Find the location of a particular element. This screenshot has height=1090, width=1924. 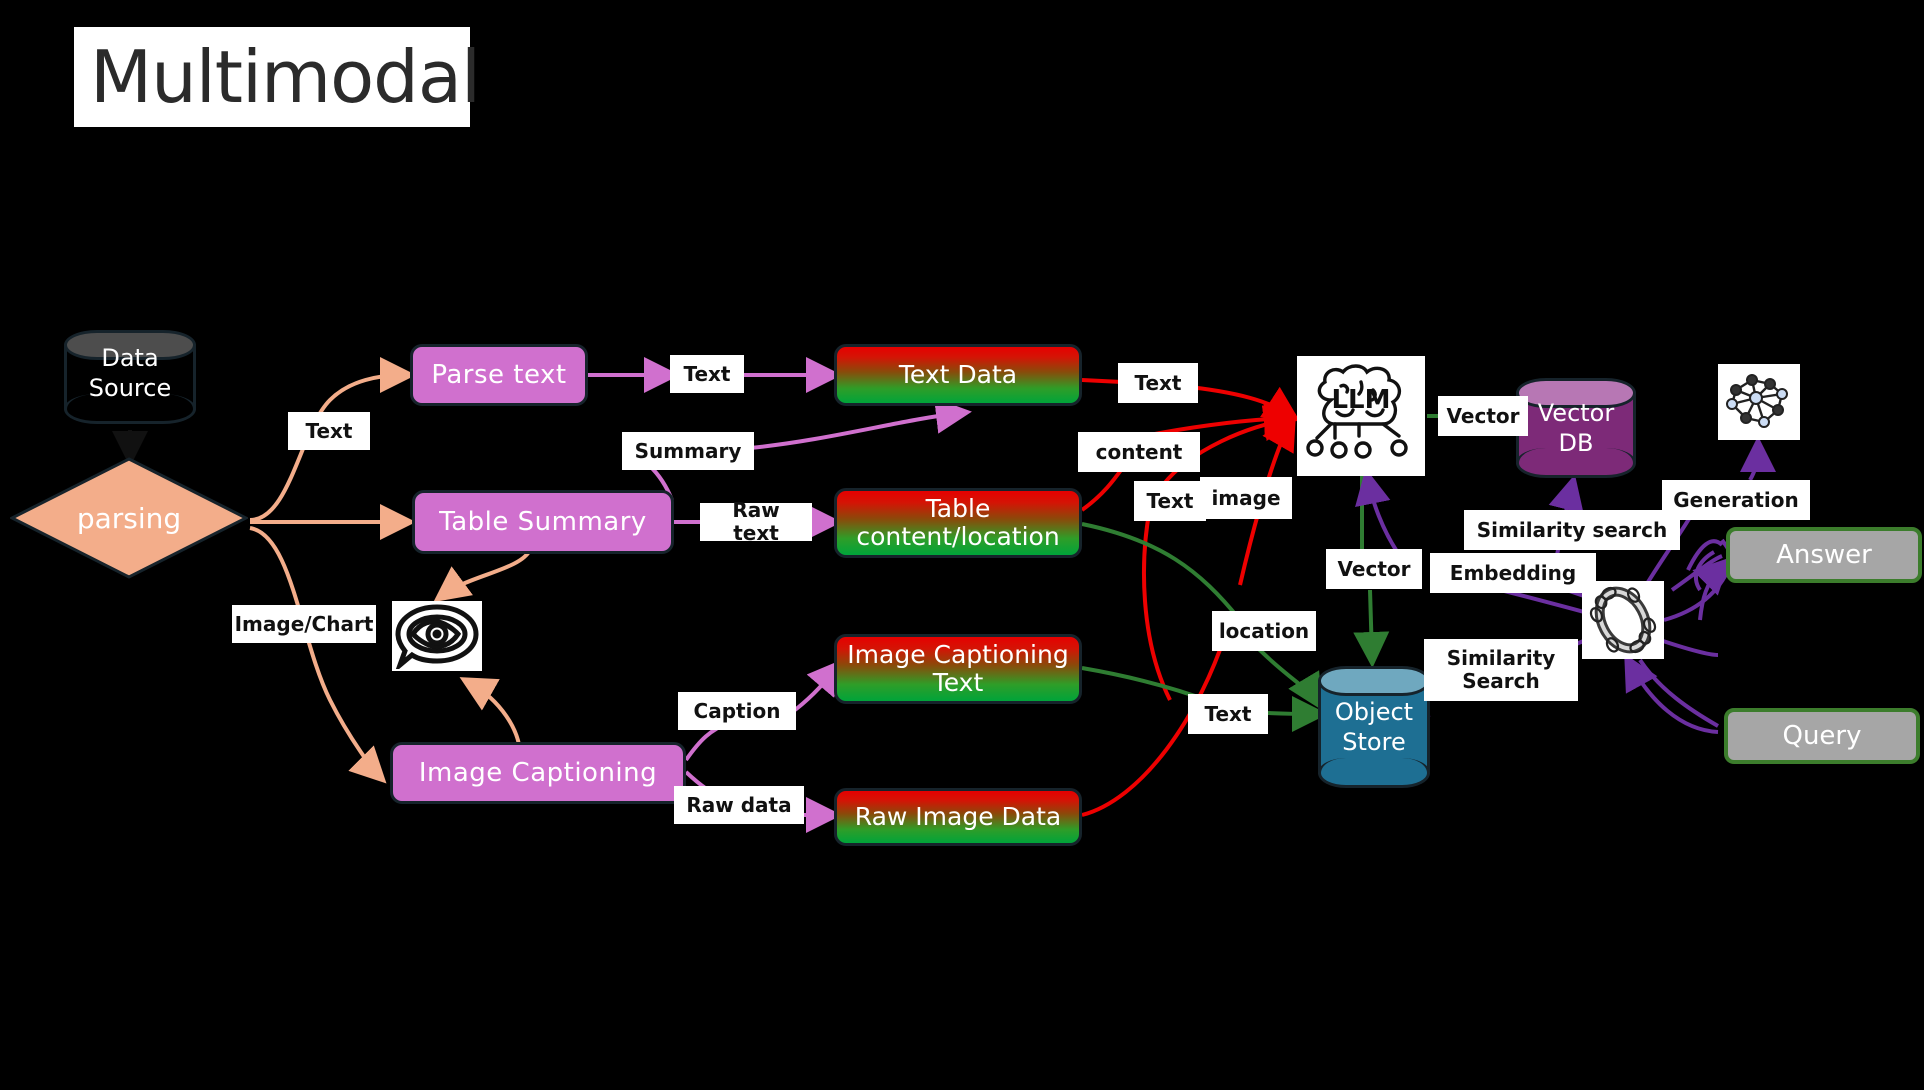

vector-db-node: Vector DB is located at coordinates (1576, 428).